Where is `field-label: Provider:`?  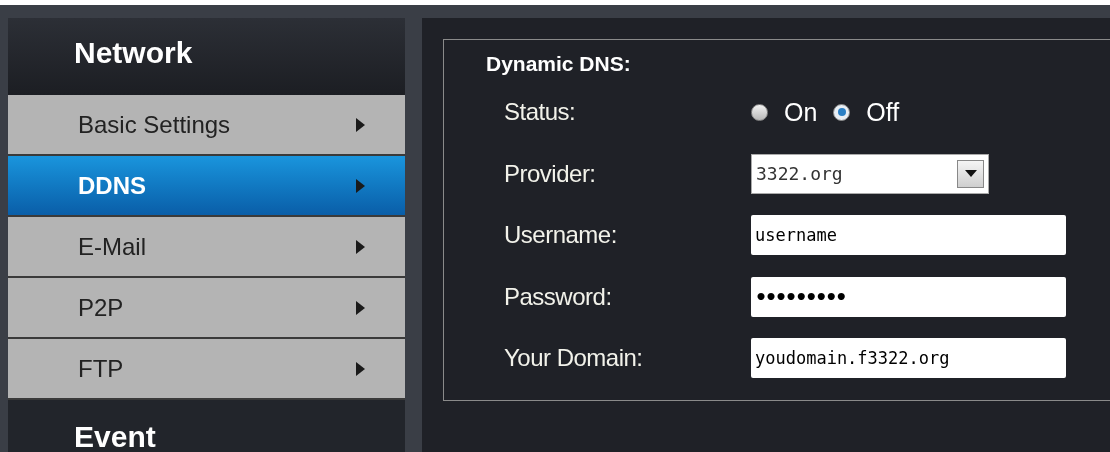 field-label: Provider: is located at coordinates (550, 173).